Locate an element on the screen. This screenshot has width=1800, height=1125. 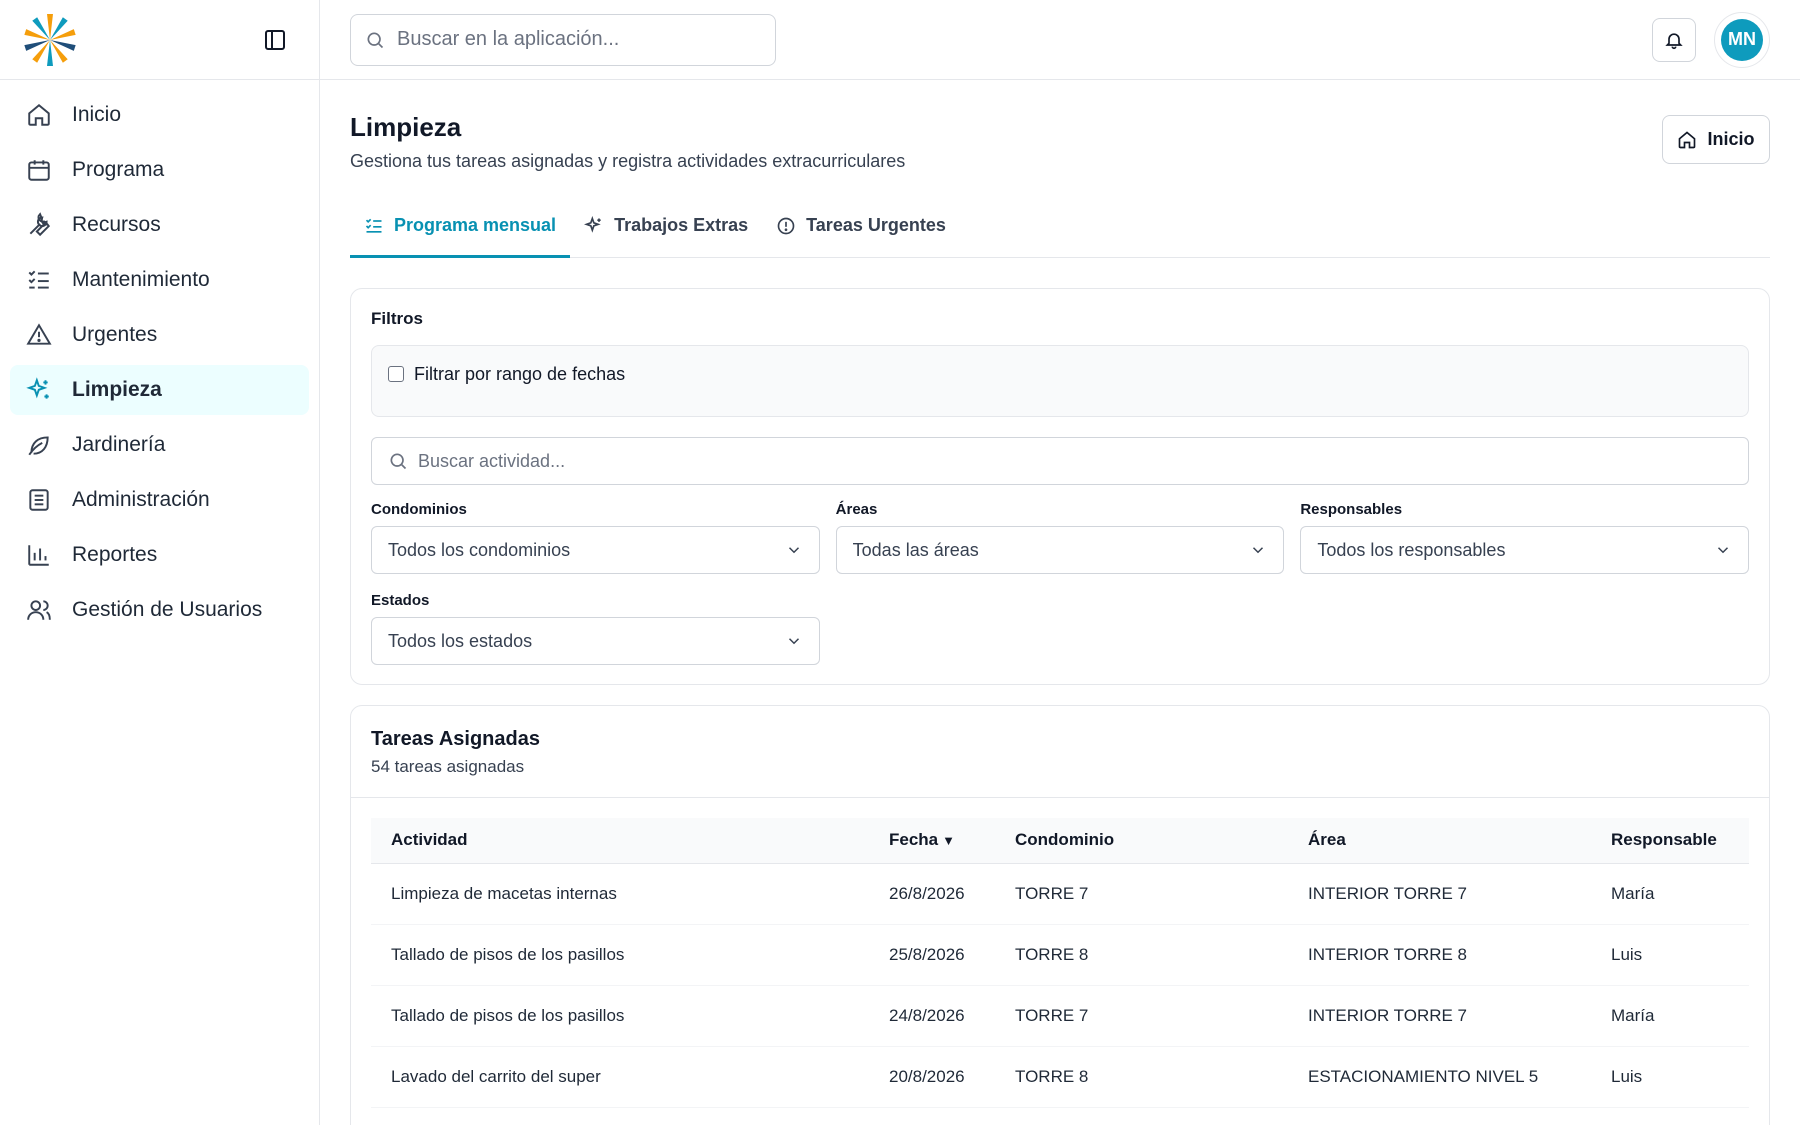
column-header-actividad: Actividad is located at coordinates (620, 841).